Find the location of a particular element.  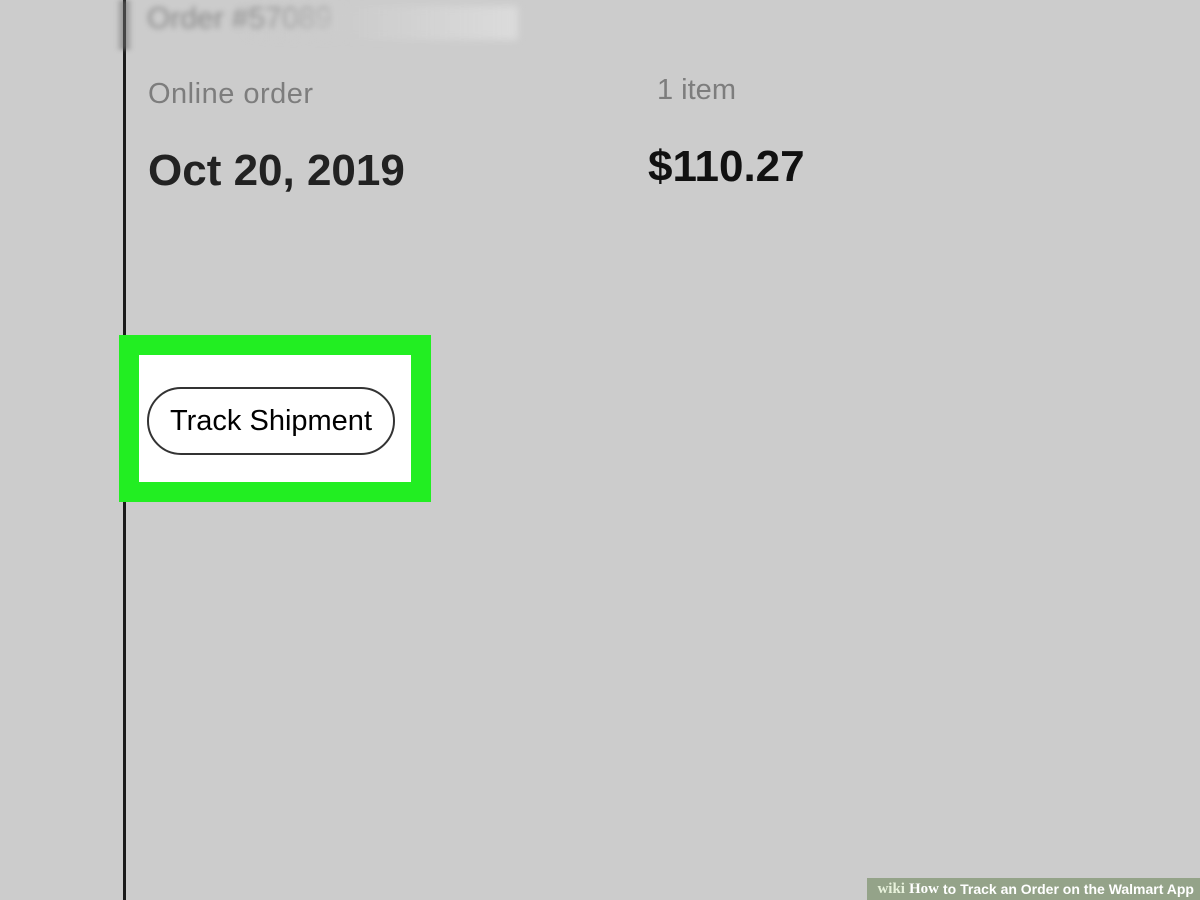

watermark-wiki: wiki is located at coordinates (891, 888).